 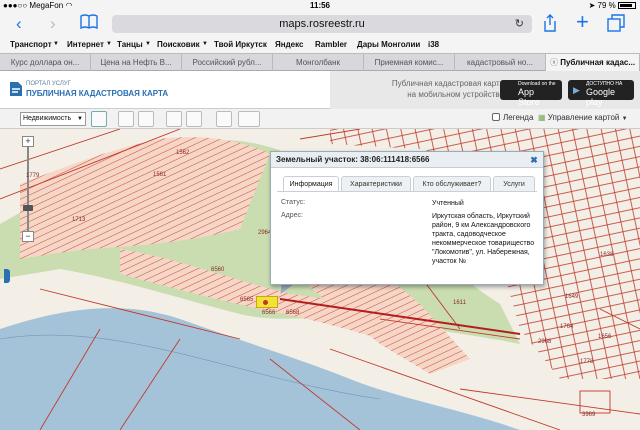 I want to click on battery-icon, so click(x=627, y=5).